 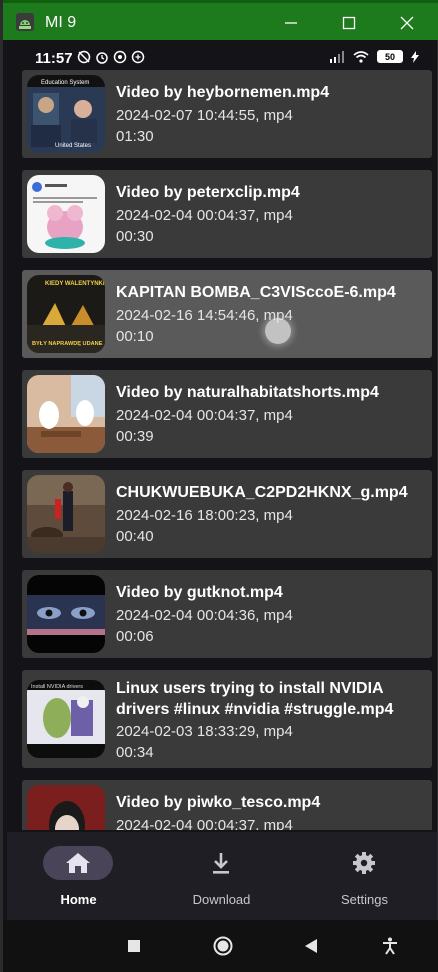 I want to click on video-thumbnail: Install NVIDIA drivers, so click(x=66, y=719).